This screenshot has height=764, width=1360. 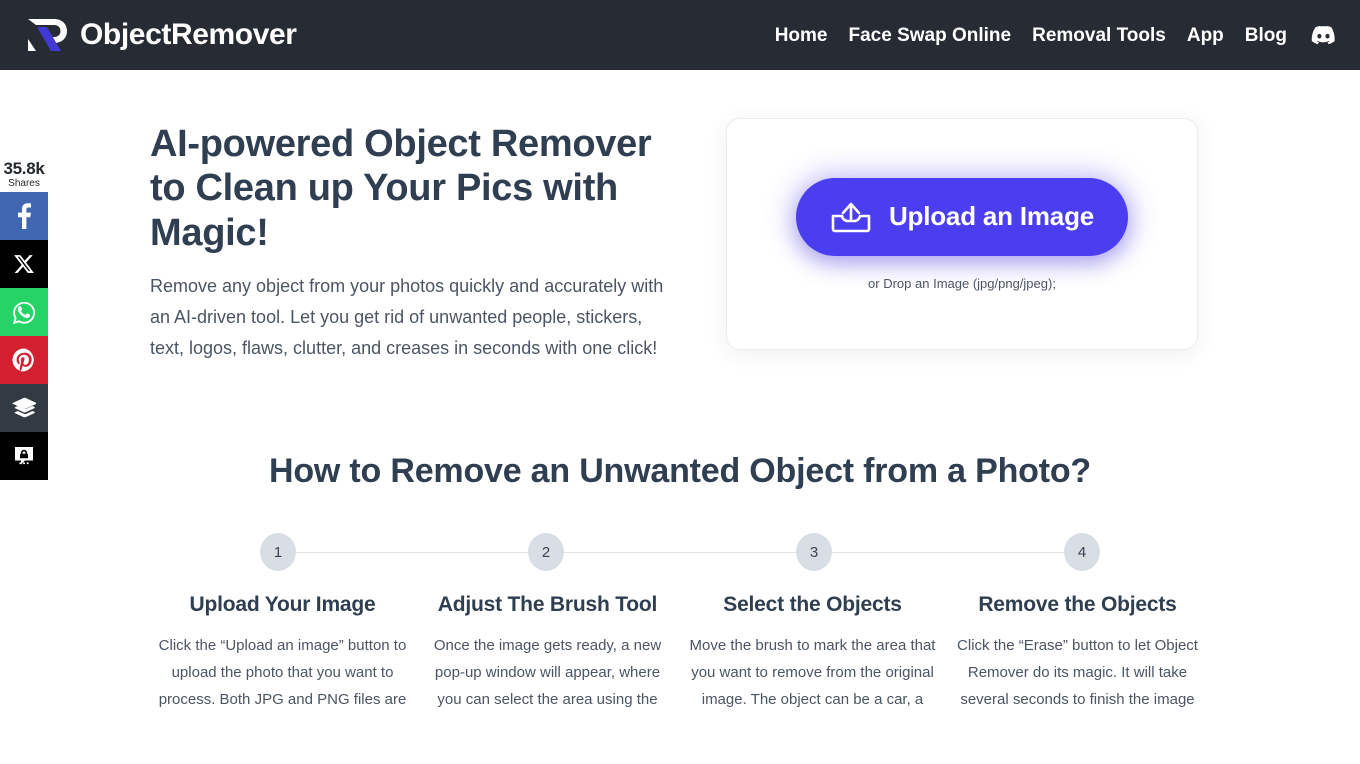 I want to click on whatsapp-icon, so click(x=24, y=312).